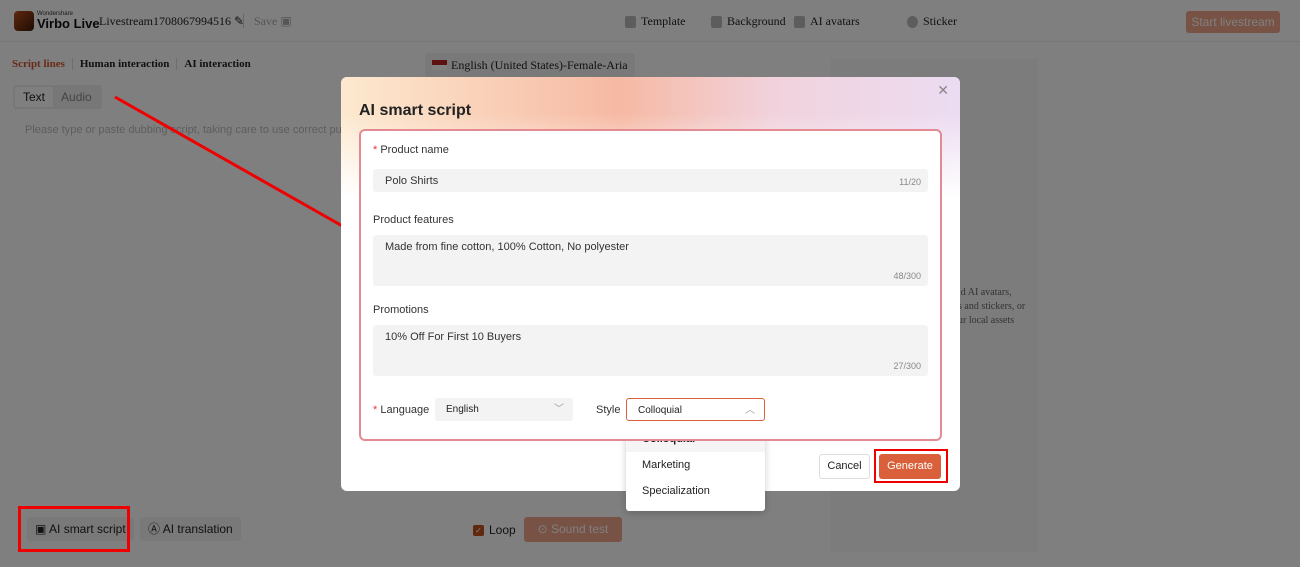 This screenshot has height=567, width=1300. I want to click on language-label: * Language, so click(401, 410).